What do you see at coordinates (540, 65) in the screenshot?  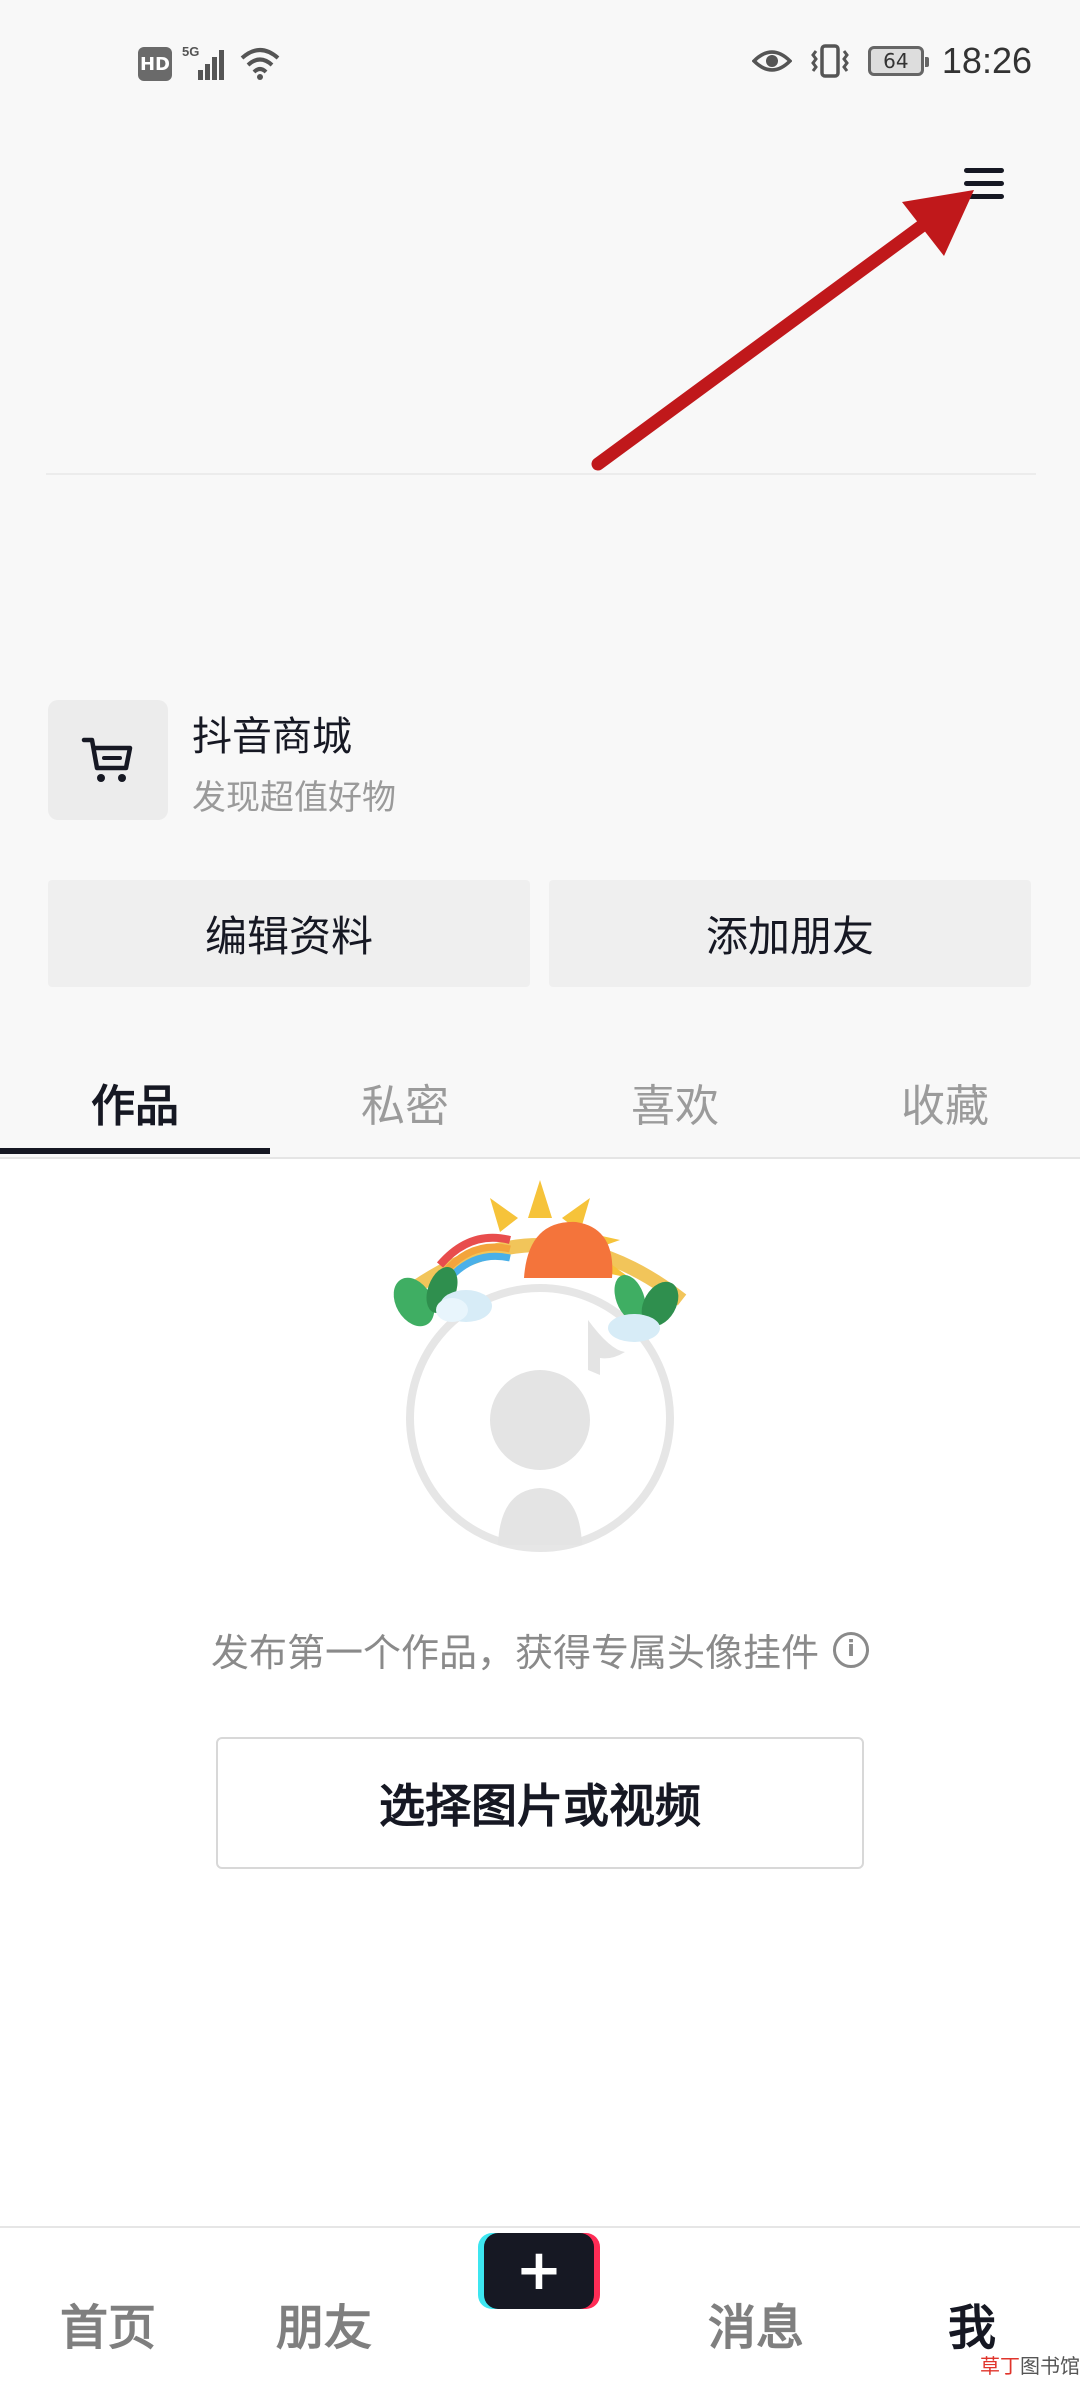 I see `status-bar: HD 5G 64 18:26` at bounding box center [540, 65].